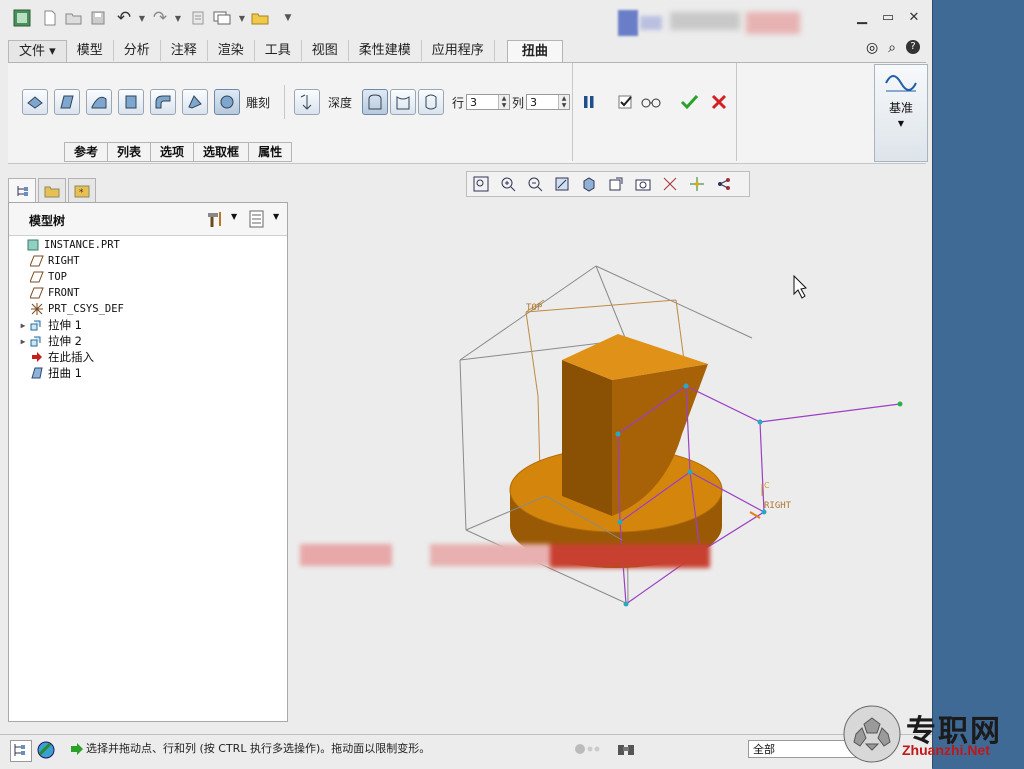 This screenshot has height=769, width=1024. Describe the element at coordinates (82, 190) in the screenshot. I see `favorites-tab: *` at that location.